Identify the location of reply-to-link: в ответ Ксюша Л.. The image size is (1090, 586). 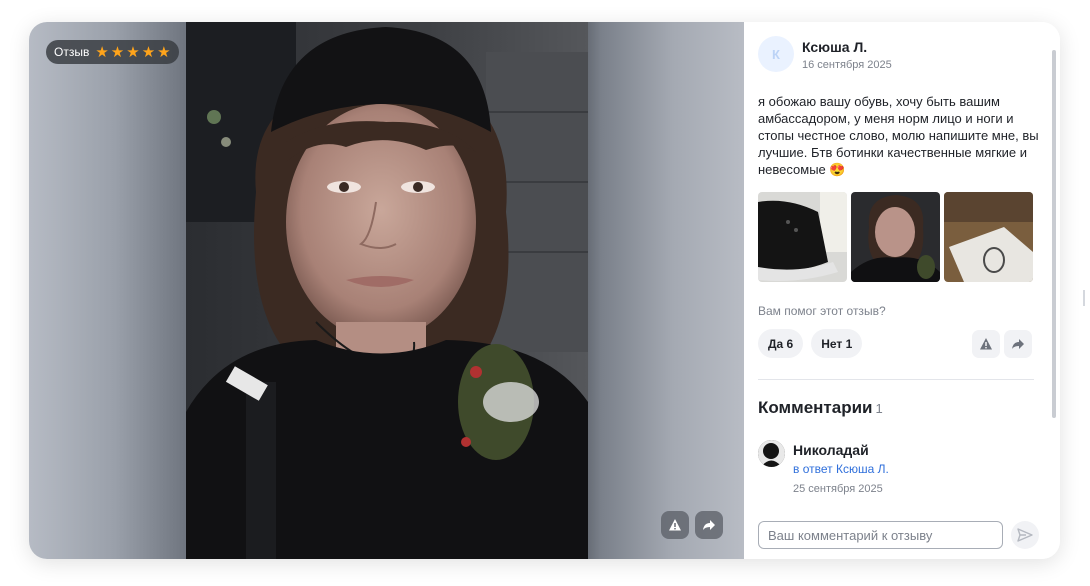
(841, 469).